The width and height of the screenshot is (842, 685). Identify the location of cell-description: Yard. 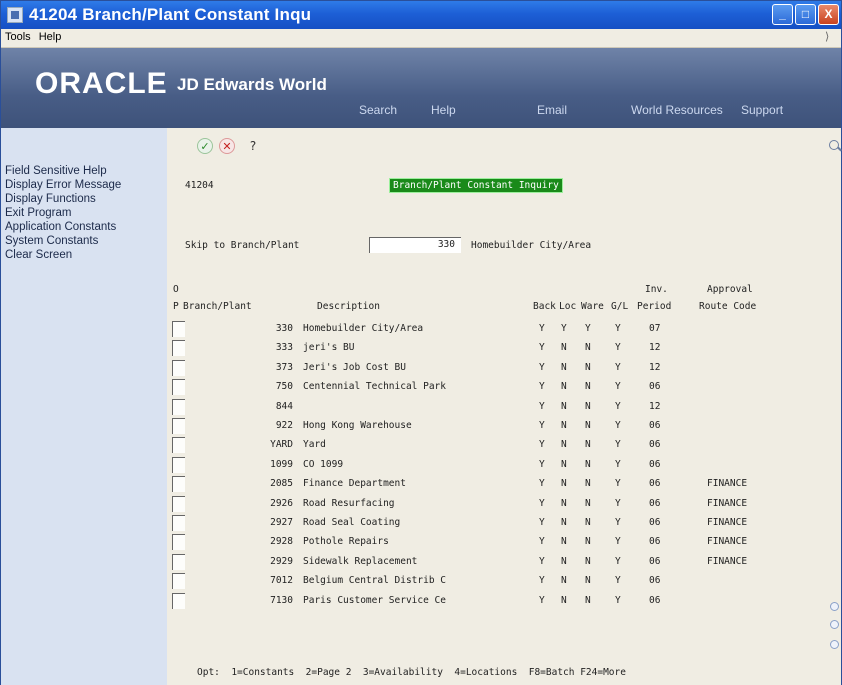
(314, 445).